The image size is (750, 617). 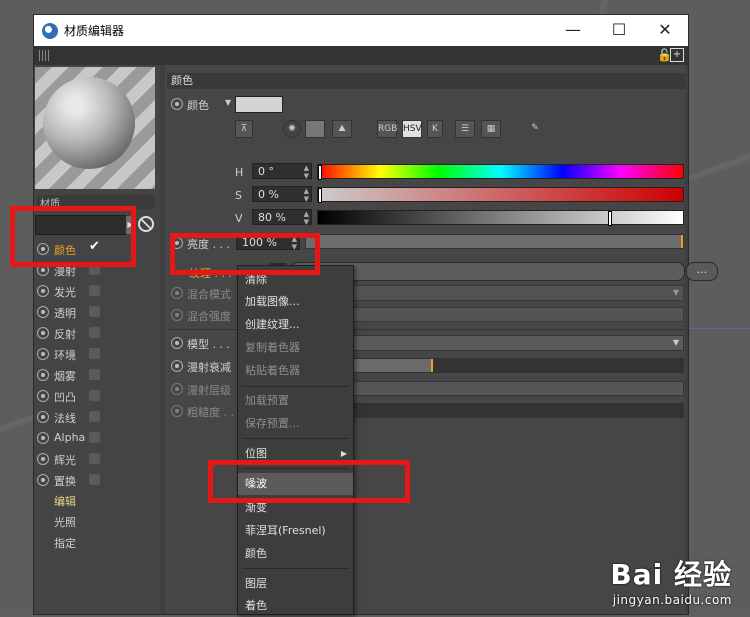 I want to click on material-name-input, so click(x=81, y=225).